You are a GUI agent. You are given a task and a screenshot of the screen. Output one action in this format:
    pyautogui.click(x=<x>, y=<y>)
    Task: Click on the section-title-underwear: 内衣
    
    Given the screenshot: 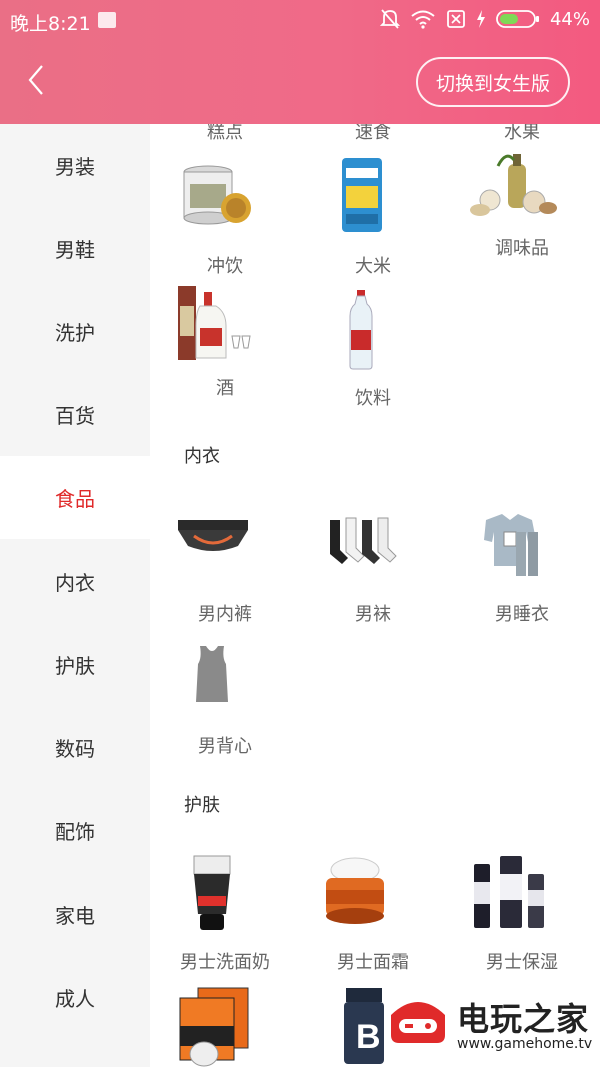 What is the action you would take?
    pyautogui.click(x=202, y=456)
    